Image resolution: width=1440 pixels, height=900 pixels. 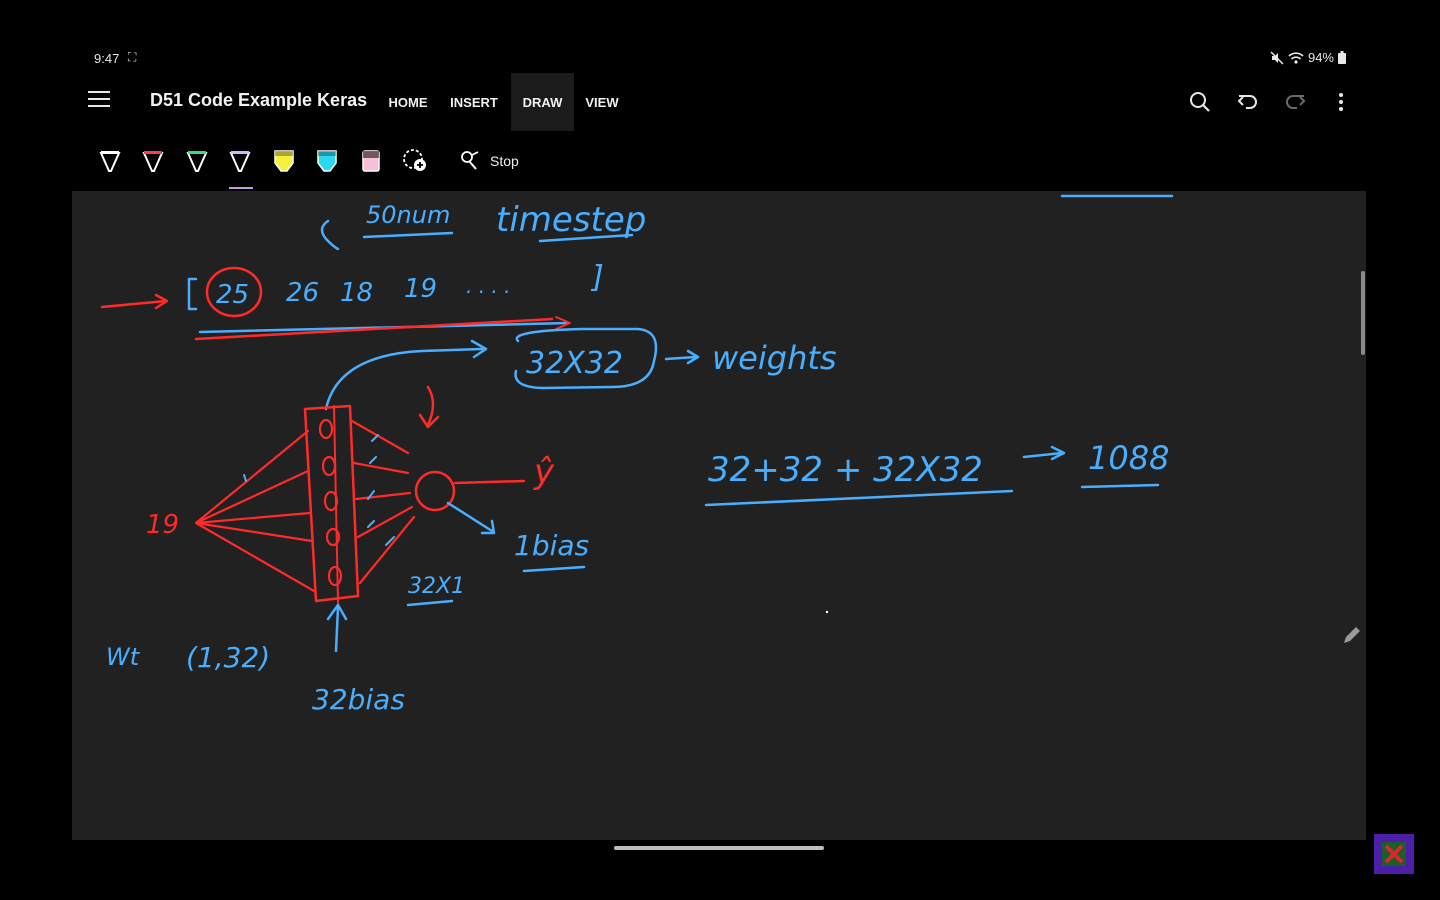 What do you see at coordinates (1120, 486) in the screenshot?
I see `ink-underline-total` at bounding box center [1120, 486].